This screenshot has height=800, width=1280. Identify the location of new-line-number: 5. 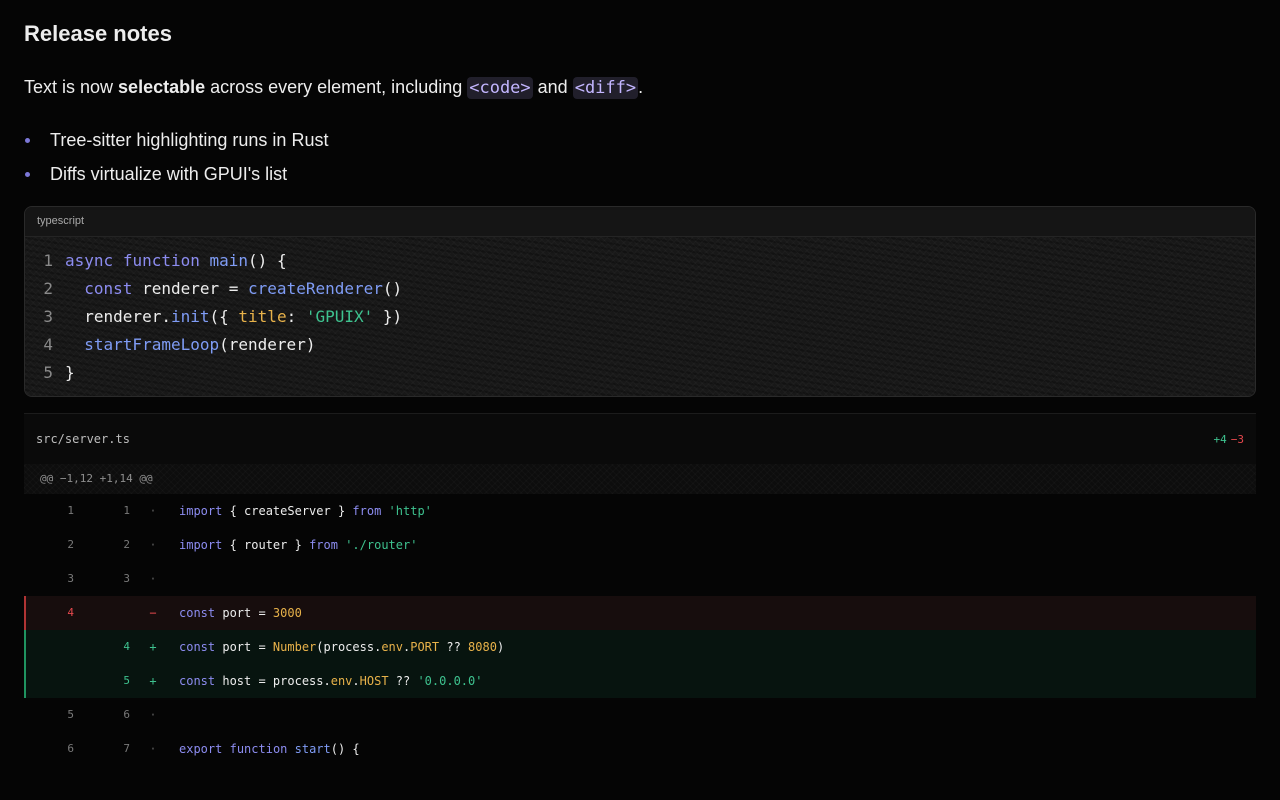
(126, 680).